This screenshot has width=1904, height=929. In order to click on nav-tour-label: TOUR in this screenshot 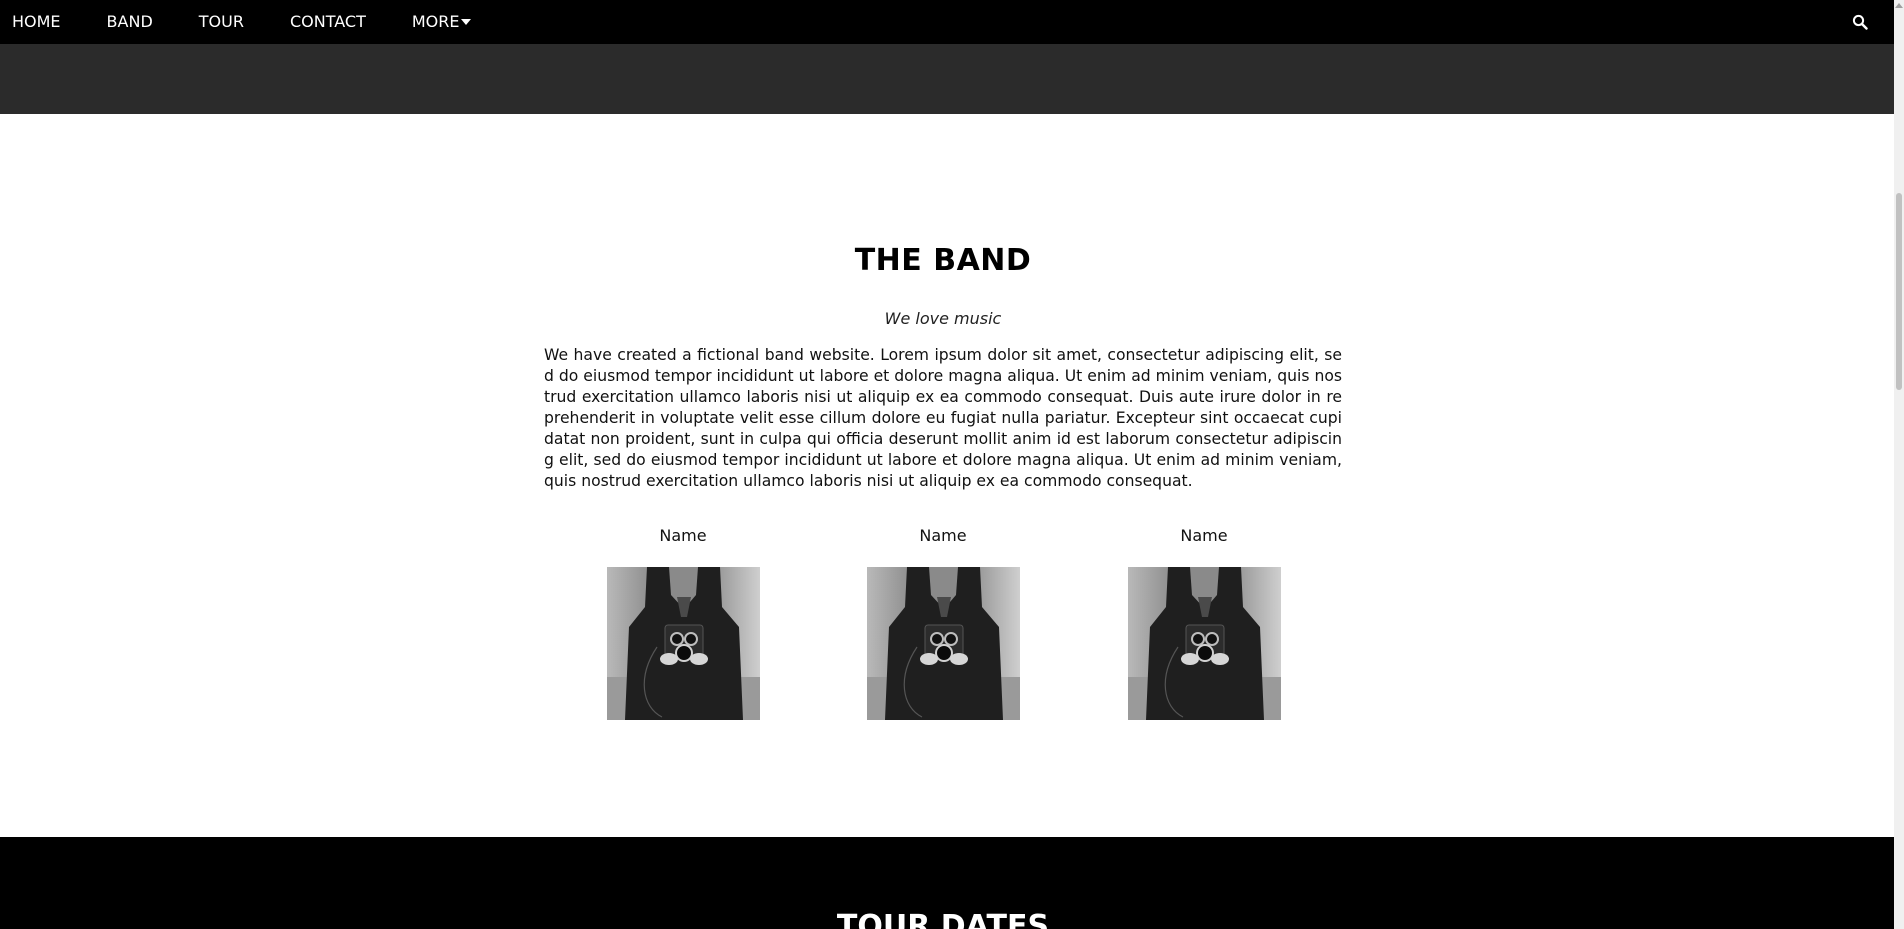, I will do `click(221, 21)`.